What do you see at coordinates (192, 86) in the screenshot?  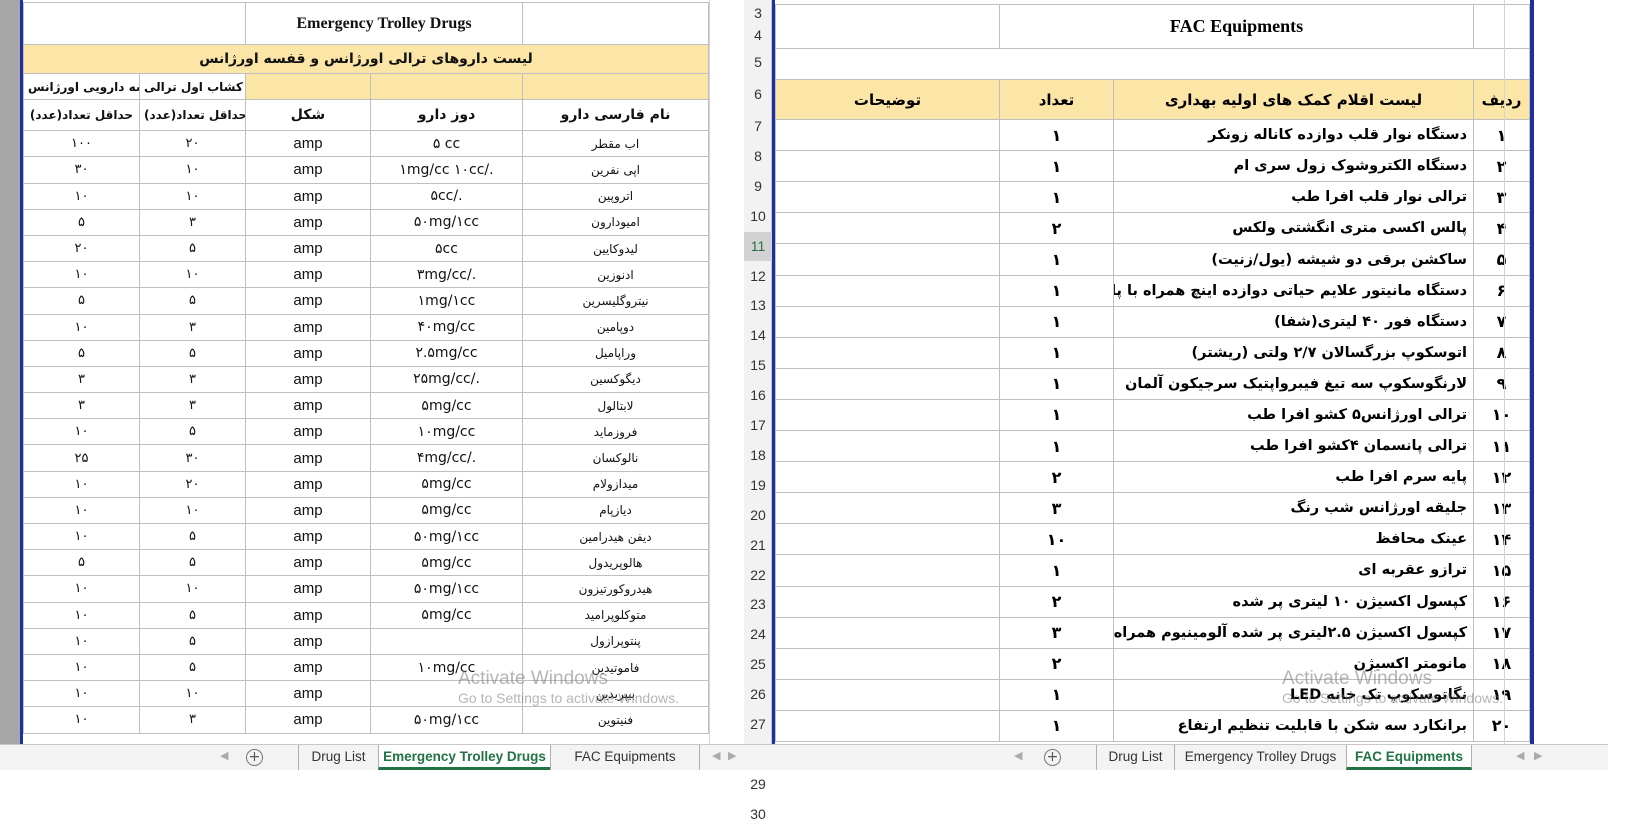 I see `group-header-trolley: کشاب اول ترالی` at bounding box center [192, 86].